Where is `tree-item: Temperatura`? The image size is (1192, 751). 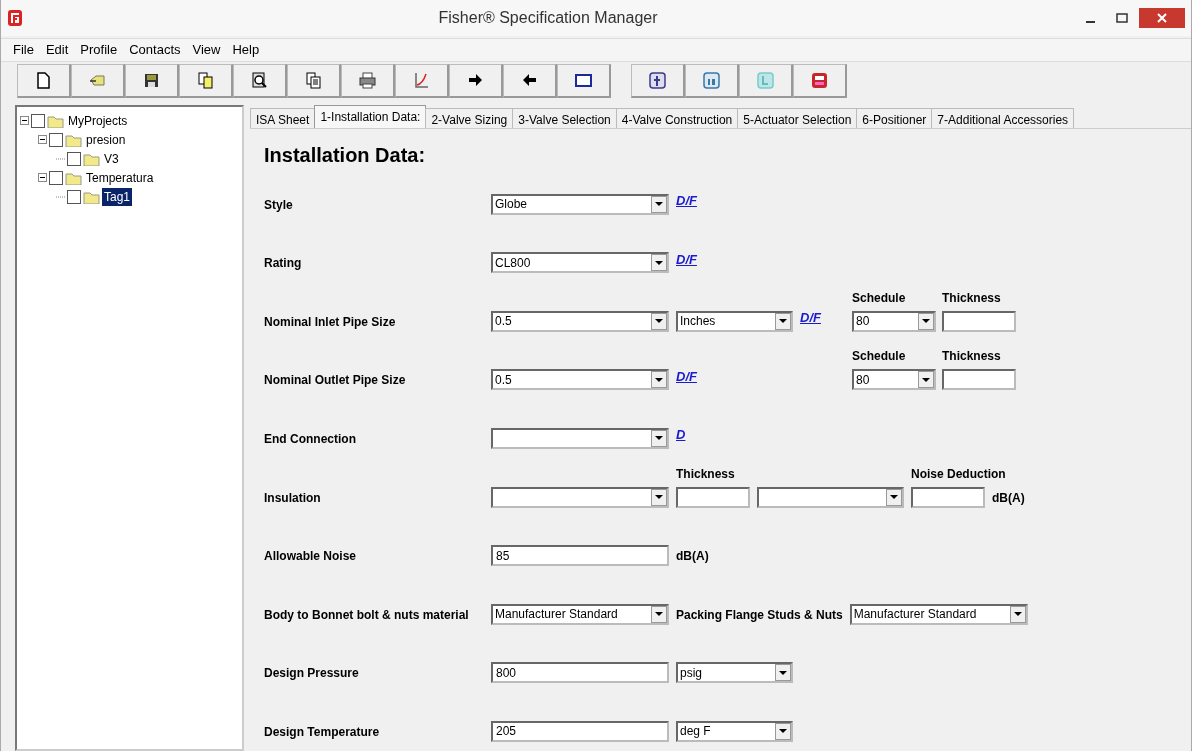
tree-item: Temperatura is located at coordinates (120, 177).